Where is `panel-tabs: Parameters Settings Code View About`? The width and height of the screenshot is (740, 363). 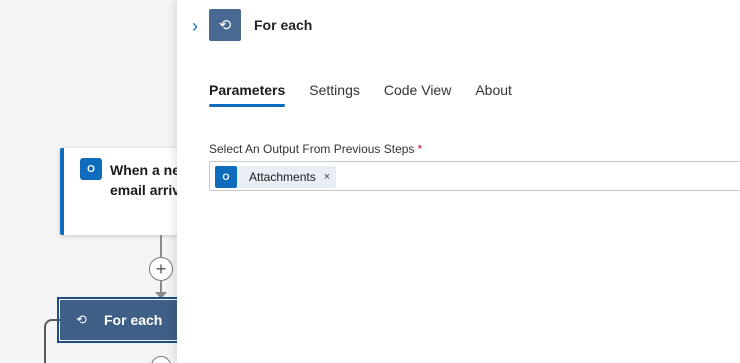
panel-tabs: Parameters Settings Code View About is located at coordinates (360, 94).